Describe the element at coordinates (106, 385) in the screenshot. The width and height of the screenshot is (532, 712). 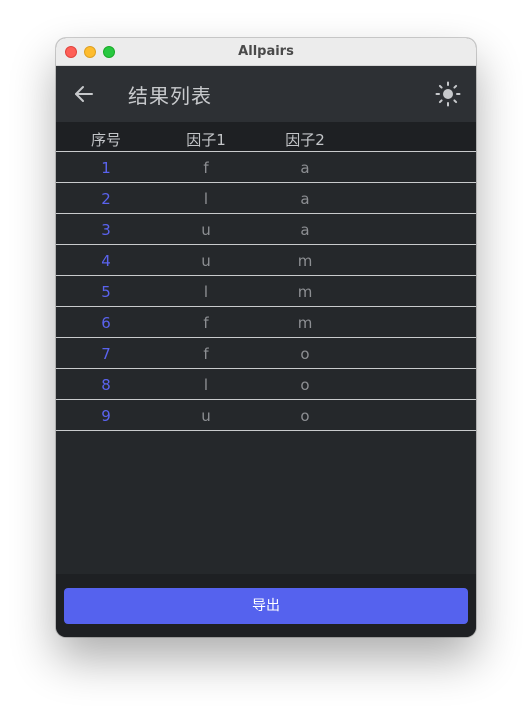
I see `cell-index: 8` at that location.